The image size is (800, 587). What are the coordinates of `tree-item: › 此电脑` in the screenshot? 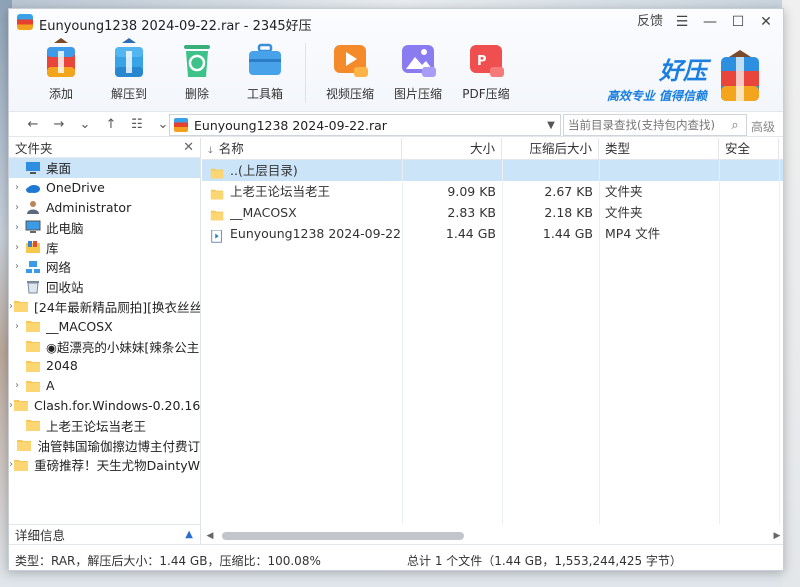 It's located at (104, 227).